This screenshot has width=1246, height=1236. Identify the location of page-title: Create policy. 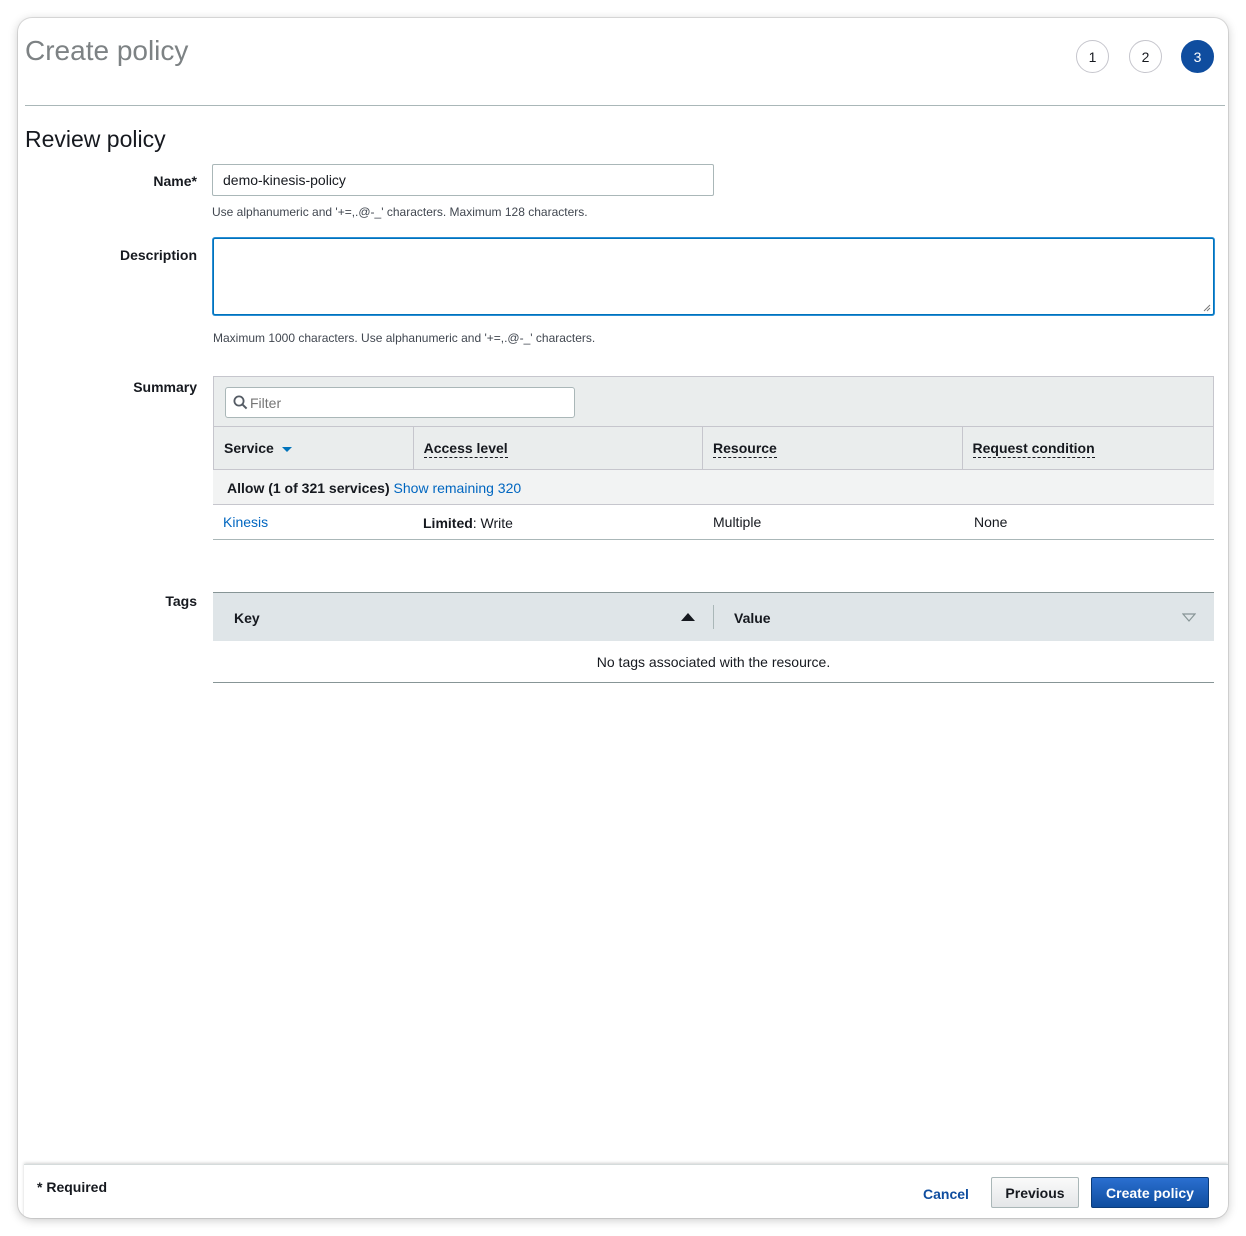
(107, 50).